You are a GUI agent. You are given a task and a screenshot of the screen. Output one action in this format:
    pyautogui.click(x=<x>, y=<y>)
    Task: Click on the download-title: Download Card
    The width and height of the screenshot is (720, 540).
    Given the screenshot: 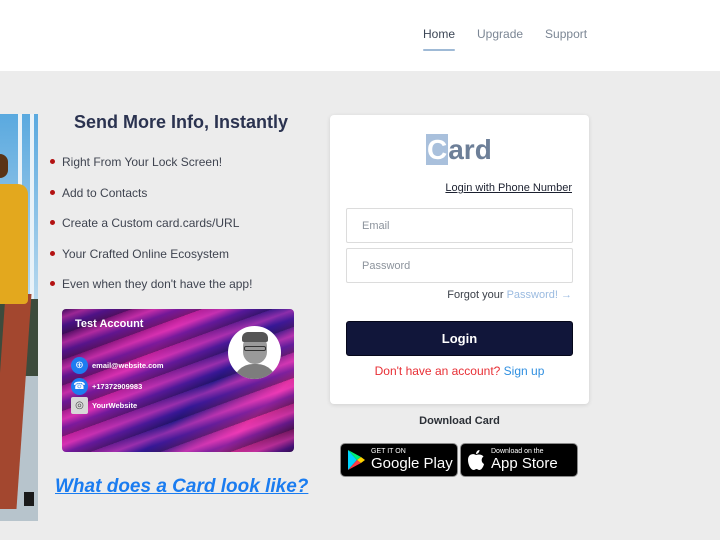 What is the action you would take?
    pyautogui.click(x=459, y=421)
    